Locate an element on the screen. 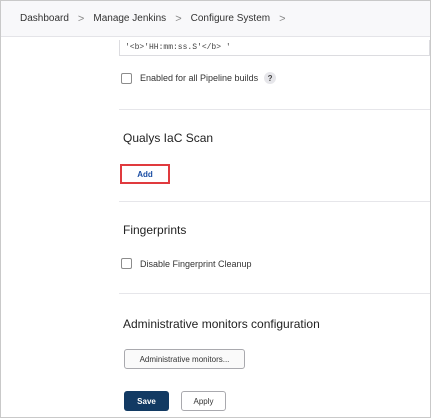  breadcrumb-dashboard: Dashboard is located at coordinates (44, 18).